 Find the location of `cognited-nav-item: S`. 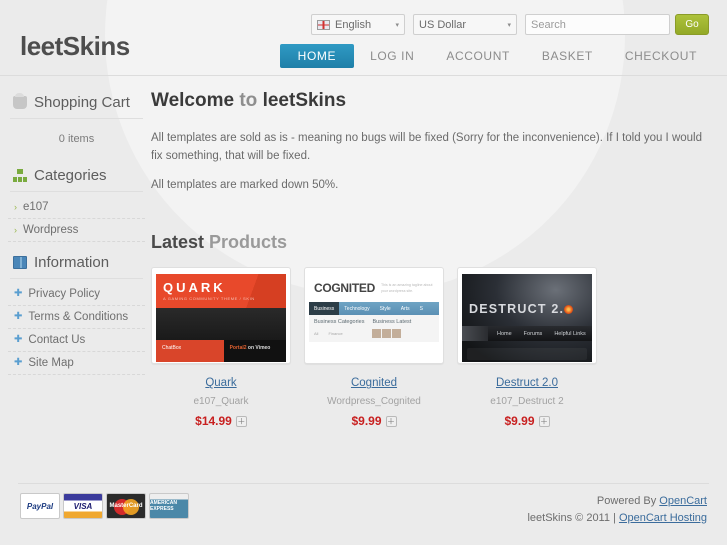

cognited-nav-item: S is located at coordinates (421, 308).